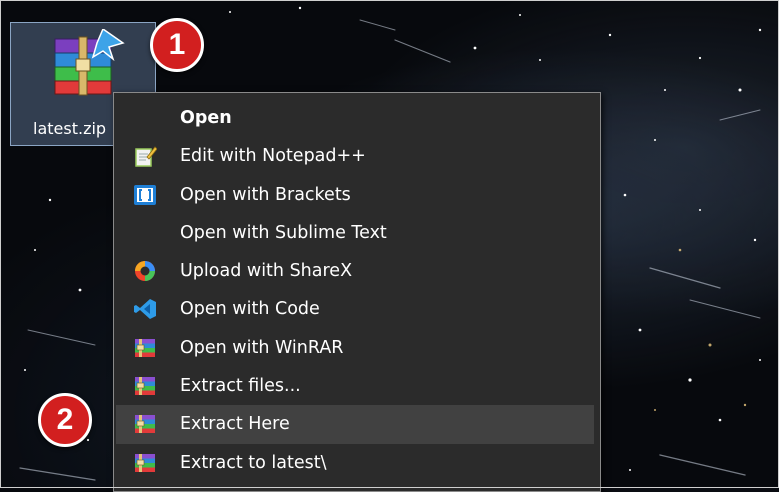 The height and width of the screenshot is (492, 779). Describe the element at coordinates (253, 462) in the screenshot. I see `menu-item-label: Extract to latest\` at that location.